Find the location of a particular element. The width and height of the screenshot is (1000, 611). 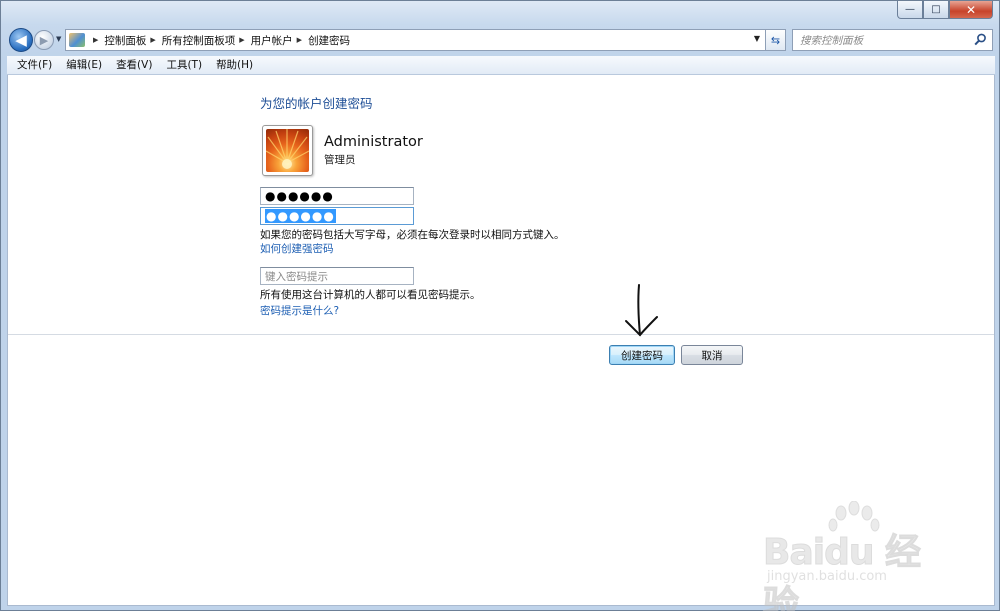

watermark-brand: Baidu 经验 is located at coordinates (842, 571).